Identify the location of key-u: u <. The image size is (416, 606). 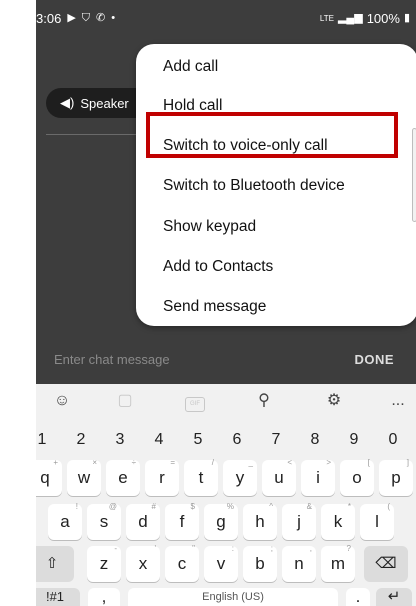
(279, 477).